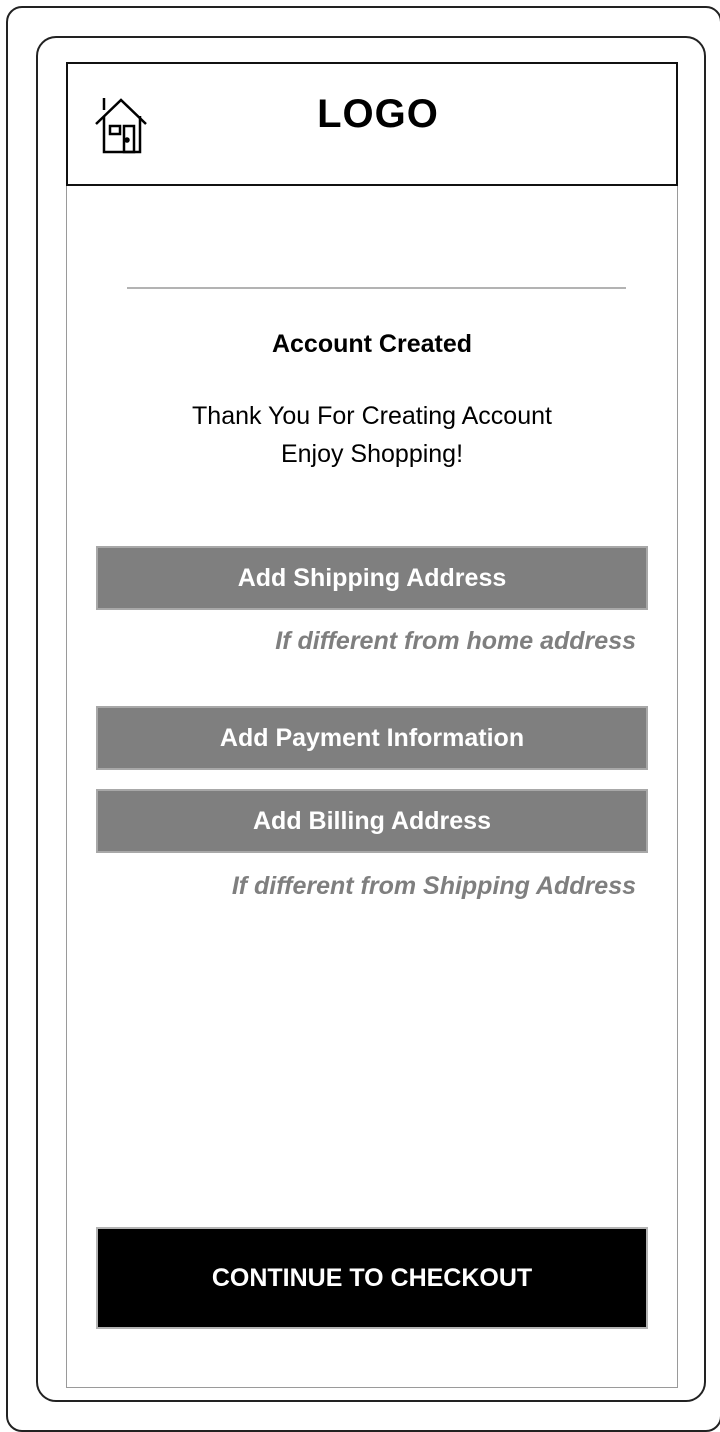  Describe the element at coordinates (455, 641) in the screenshot. I see `shipping-hint: If different from home address` at that location.